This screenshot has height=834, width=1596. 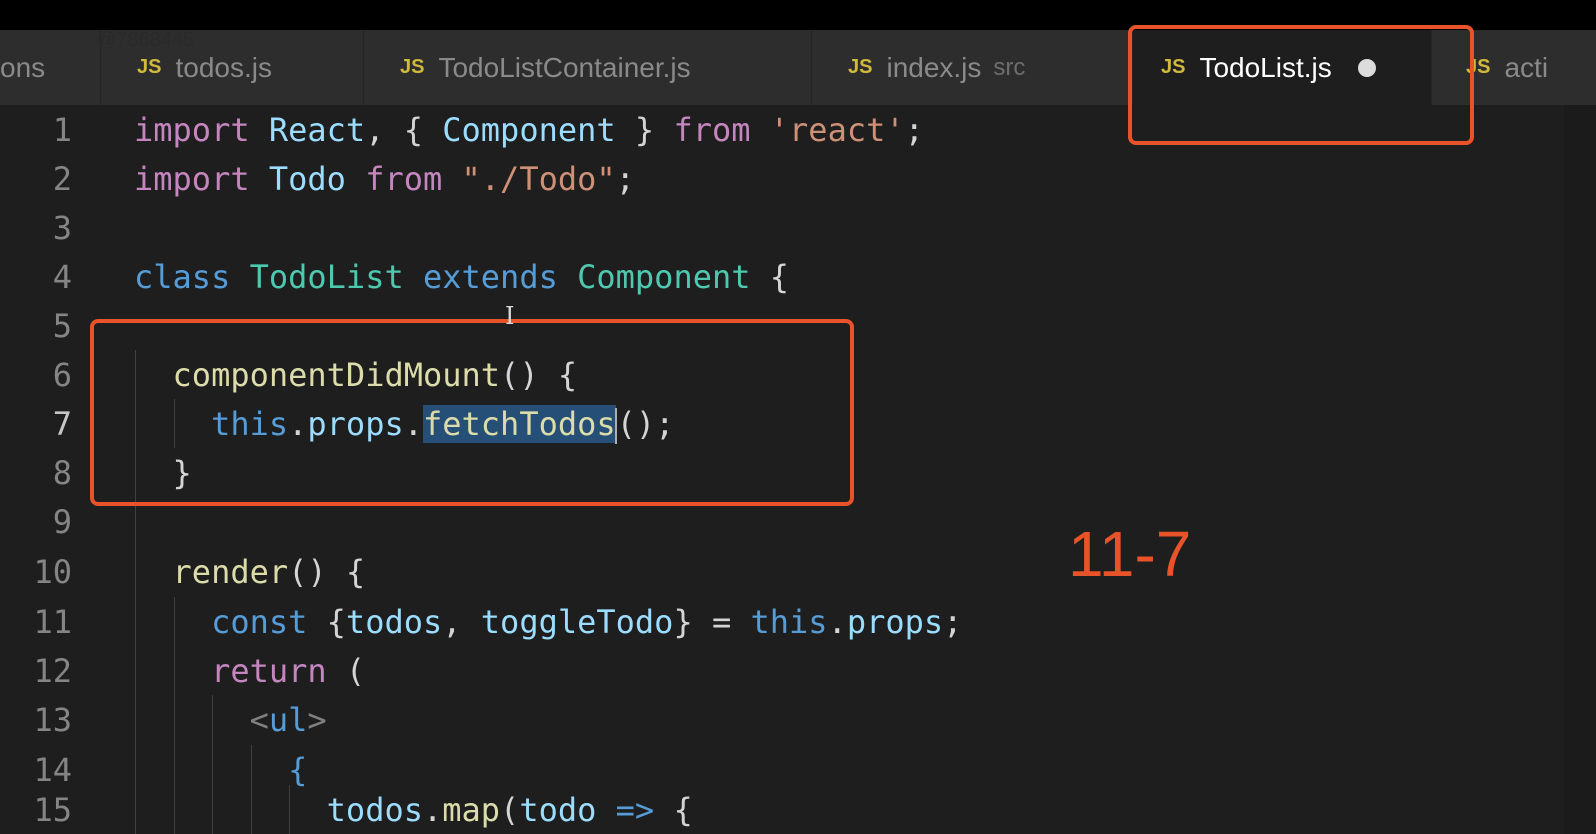 What do you see at coordinates (1301, 85) in the screenshot?
I see `active-tab-highlight-box` at bounding box center [1301, 85].